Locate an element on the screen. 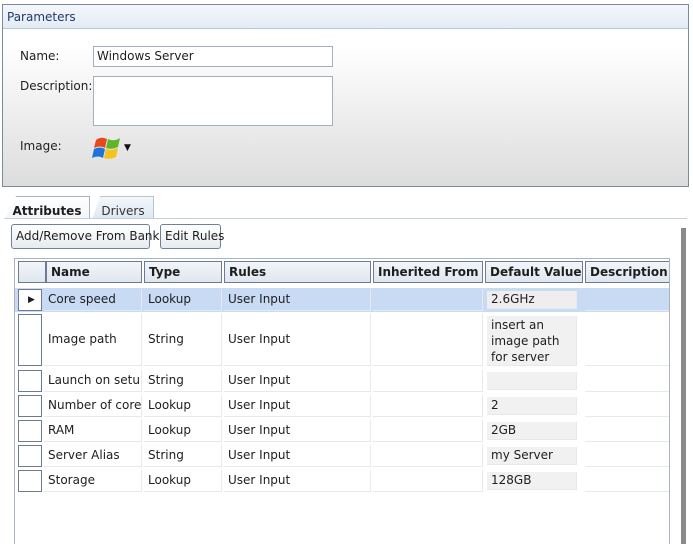  name-field: Windows Server is located at coordinates (213, 56).